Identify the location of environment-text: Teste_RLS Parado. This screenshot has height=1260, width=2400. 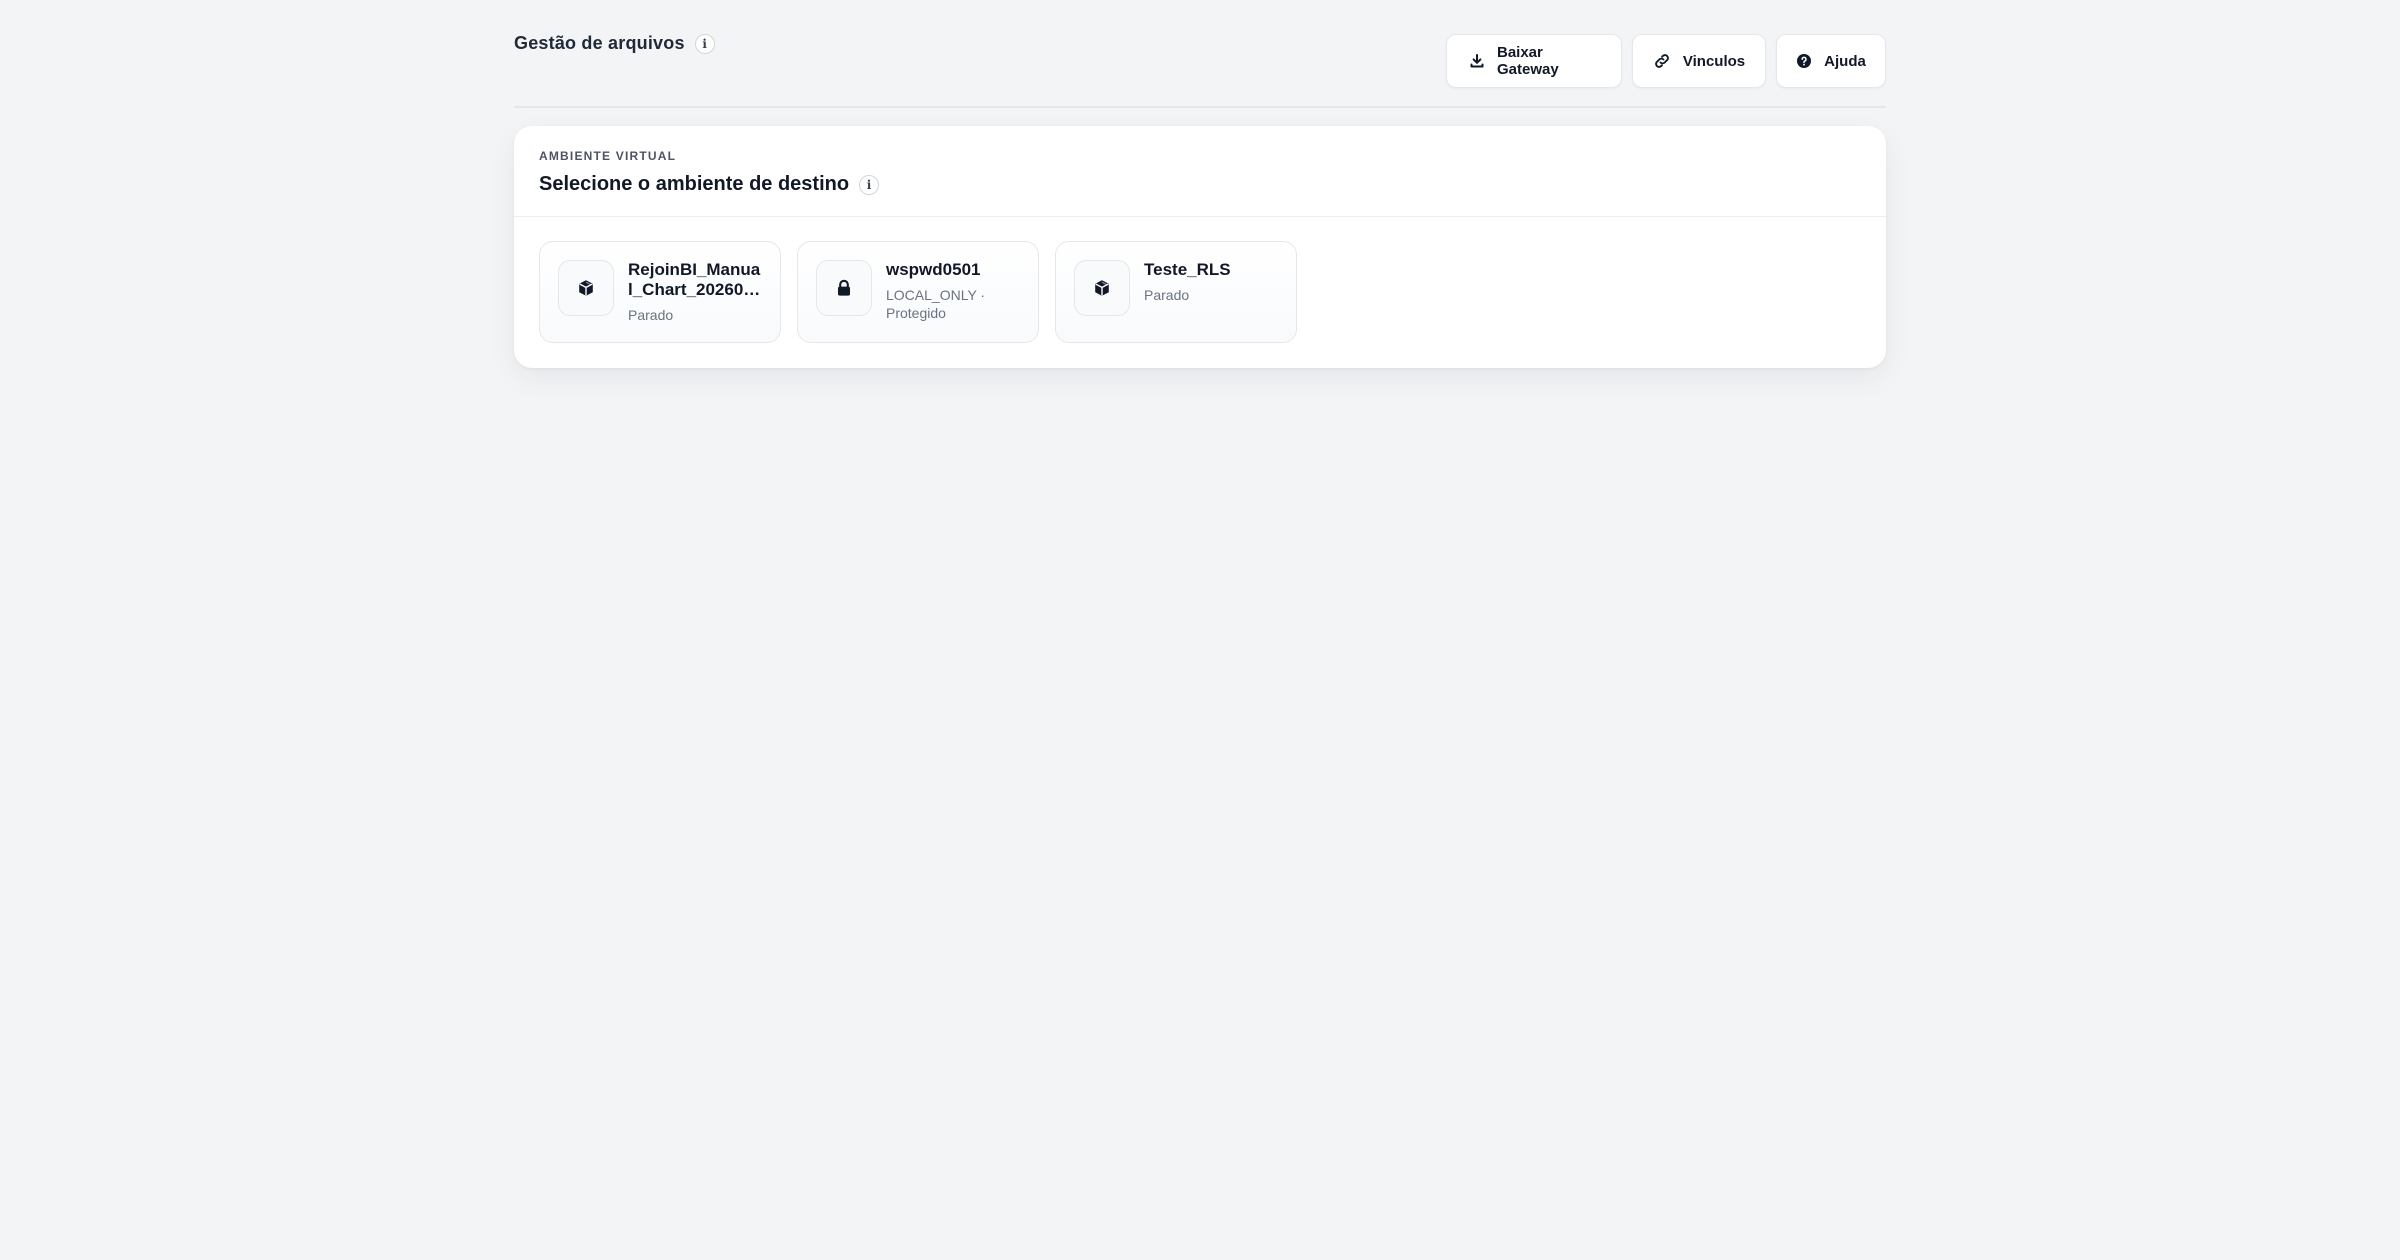
(1212, 282).